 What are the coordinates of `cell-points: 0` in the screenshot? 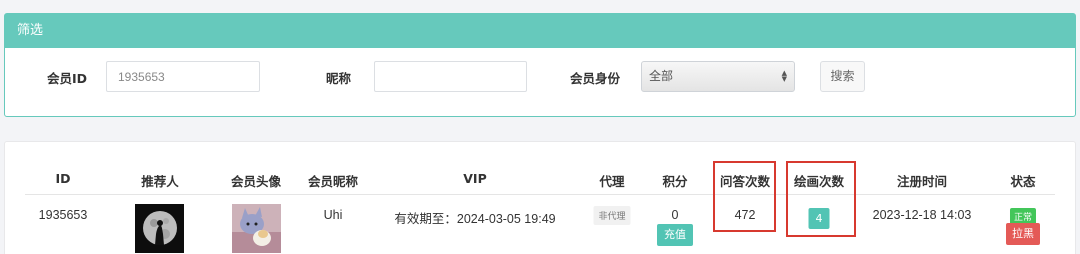 It's located at (675, 215).